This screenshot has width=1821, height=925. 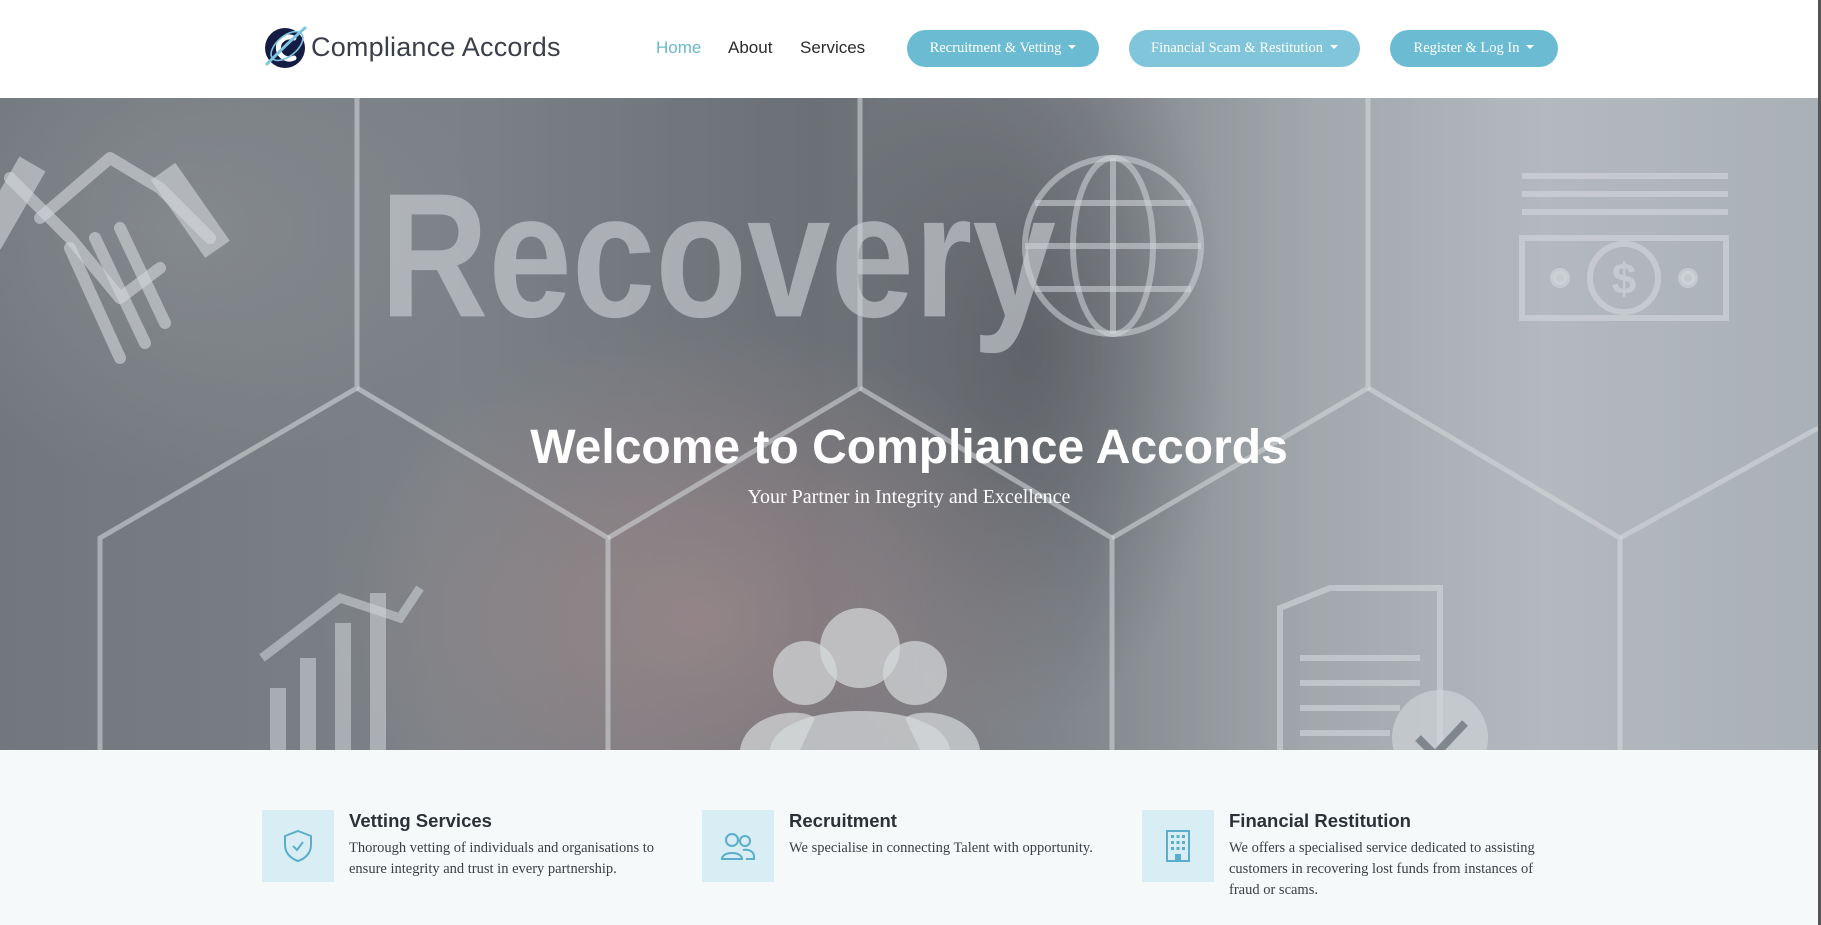 What do you see at coordinates (832, 48) in the screenshot?
I see `nav-services-link: Services` at bounding box center [832, 48].